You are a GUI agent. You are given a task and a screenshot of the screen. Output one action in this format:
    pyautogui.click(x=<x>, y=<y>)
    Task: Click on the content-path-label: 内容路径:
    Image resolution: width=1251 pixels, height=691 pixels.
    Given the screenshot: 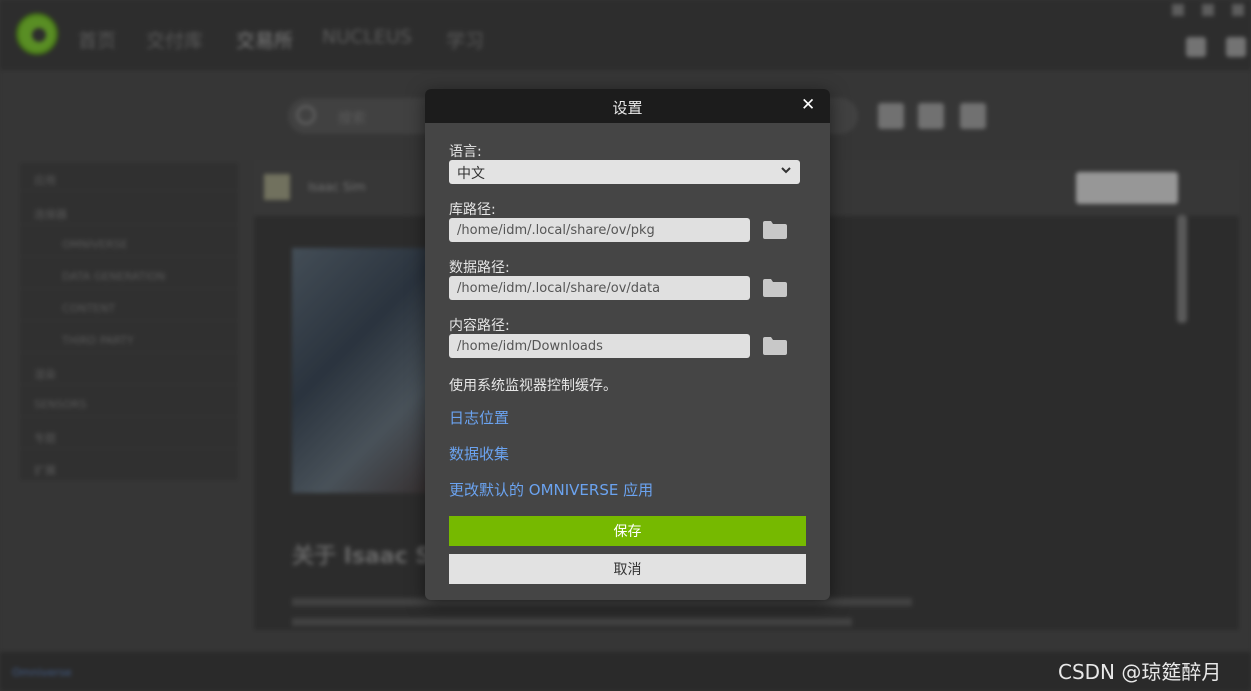 What is the action you would take?
    pyautogui.click(x=479, y=326)
    